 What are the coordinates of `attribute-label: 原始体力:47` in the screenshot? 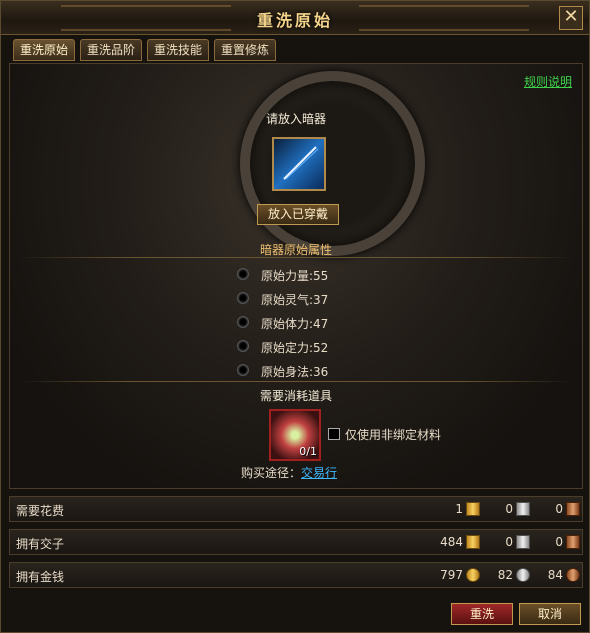 It's located at (295, 324).